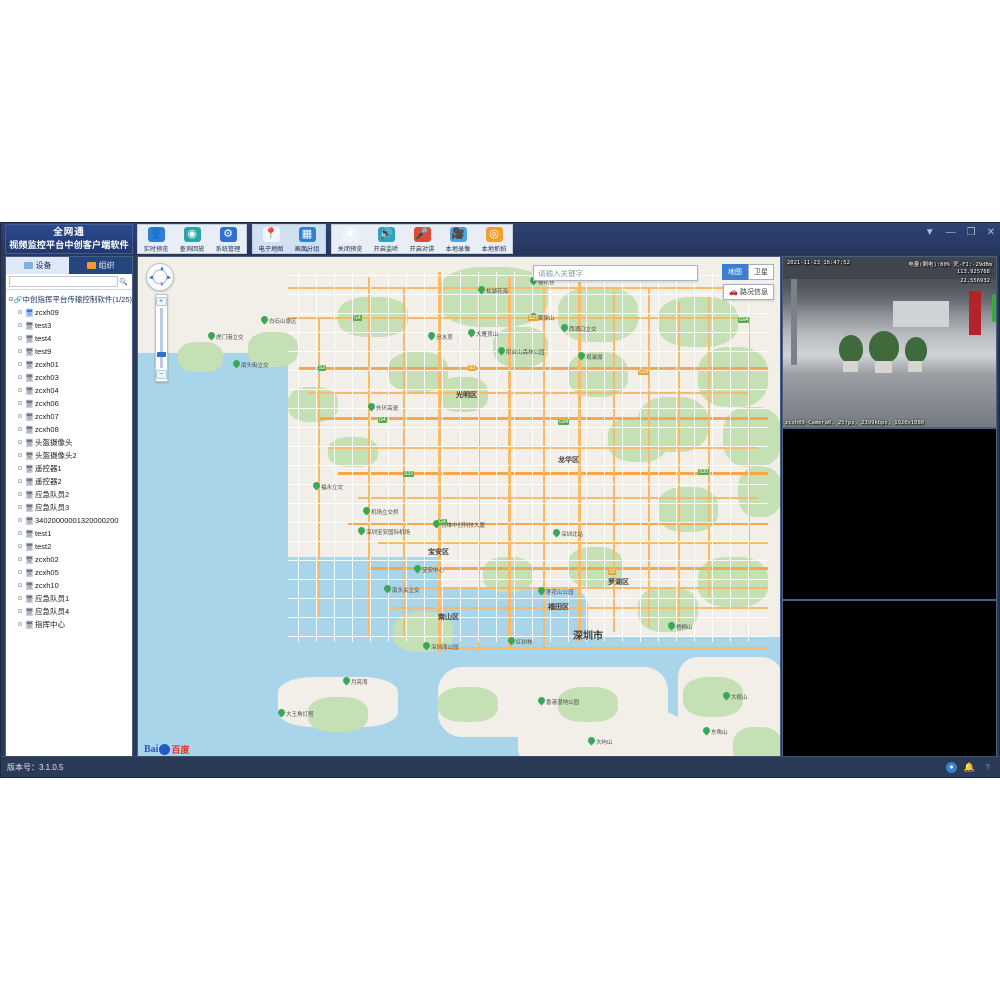 This screenshot has height=1000, width=1000. Describe the element at coordinates (350, 239) in the screenshot. I see `toolbar-button-关闭预览: ✖ 关闭预览` at that location.